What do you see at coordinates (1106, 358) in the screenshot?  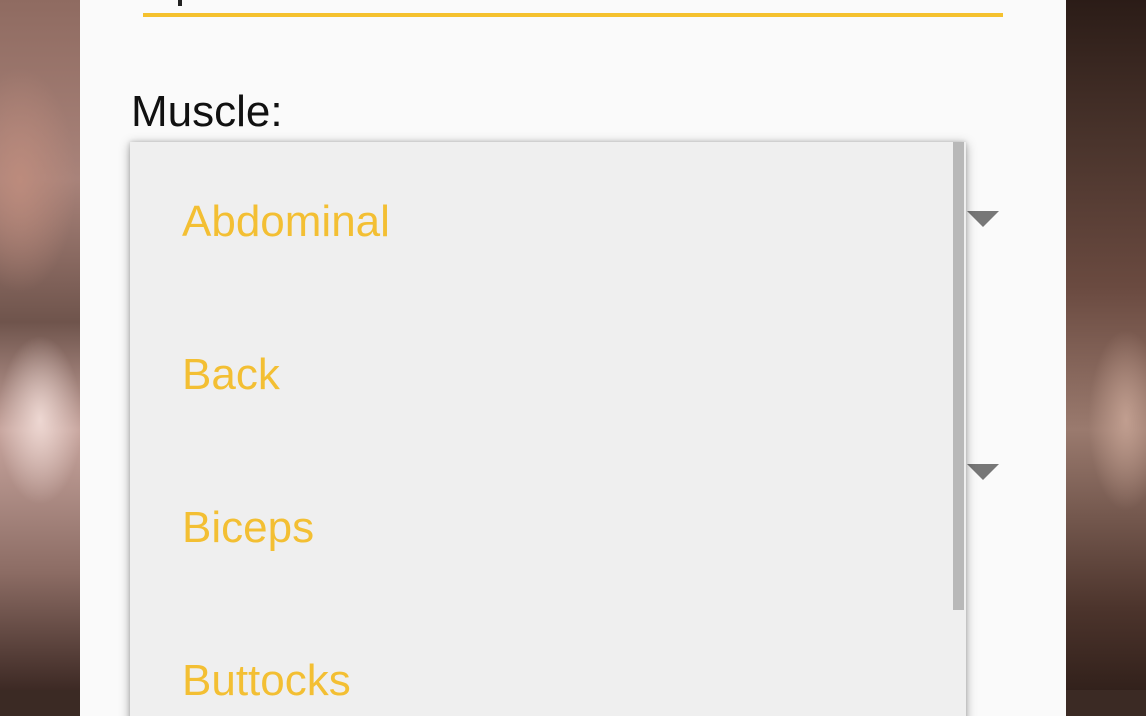 I see `background-photo-right` at bounding box center [1106, 358].